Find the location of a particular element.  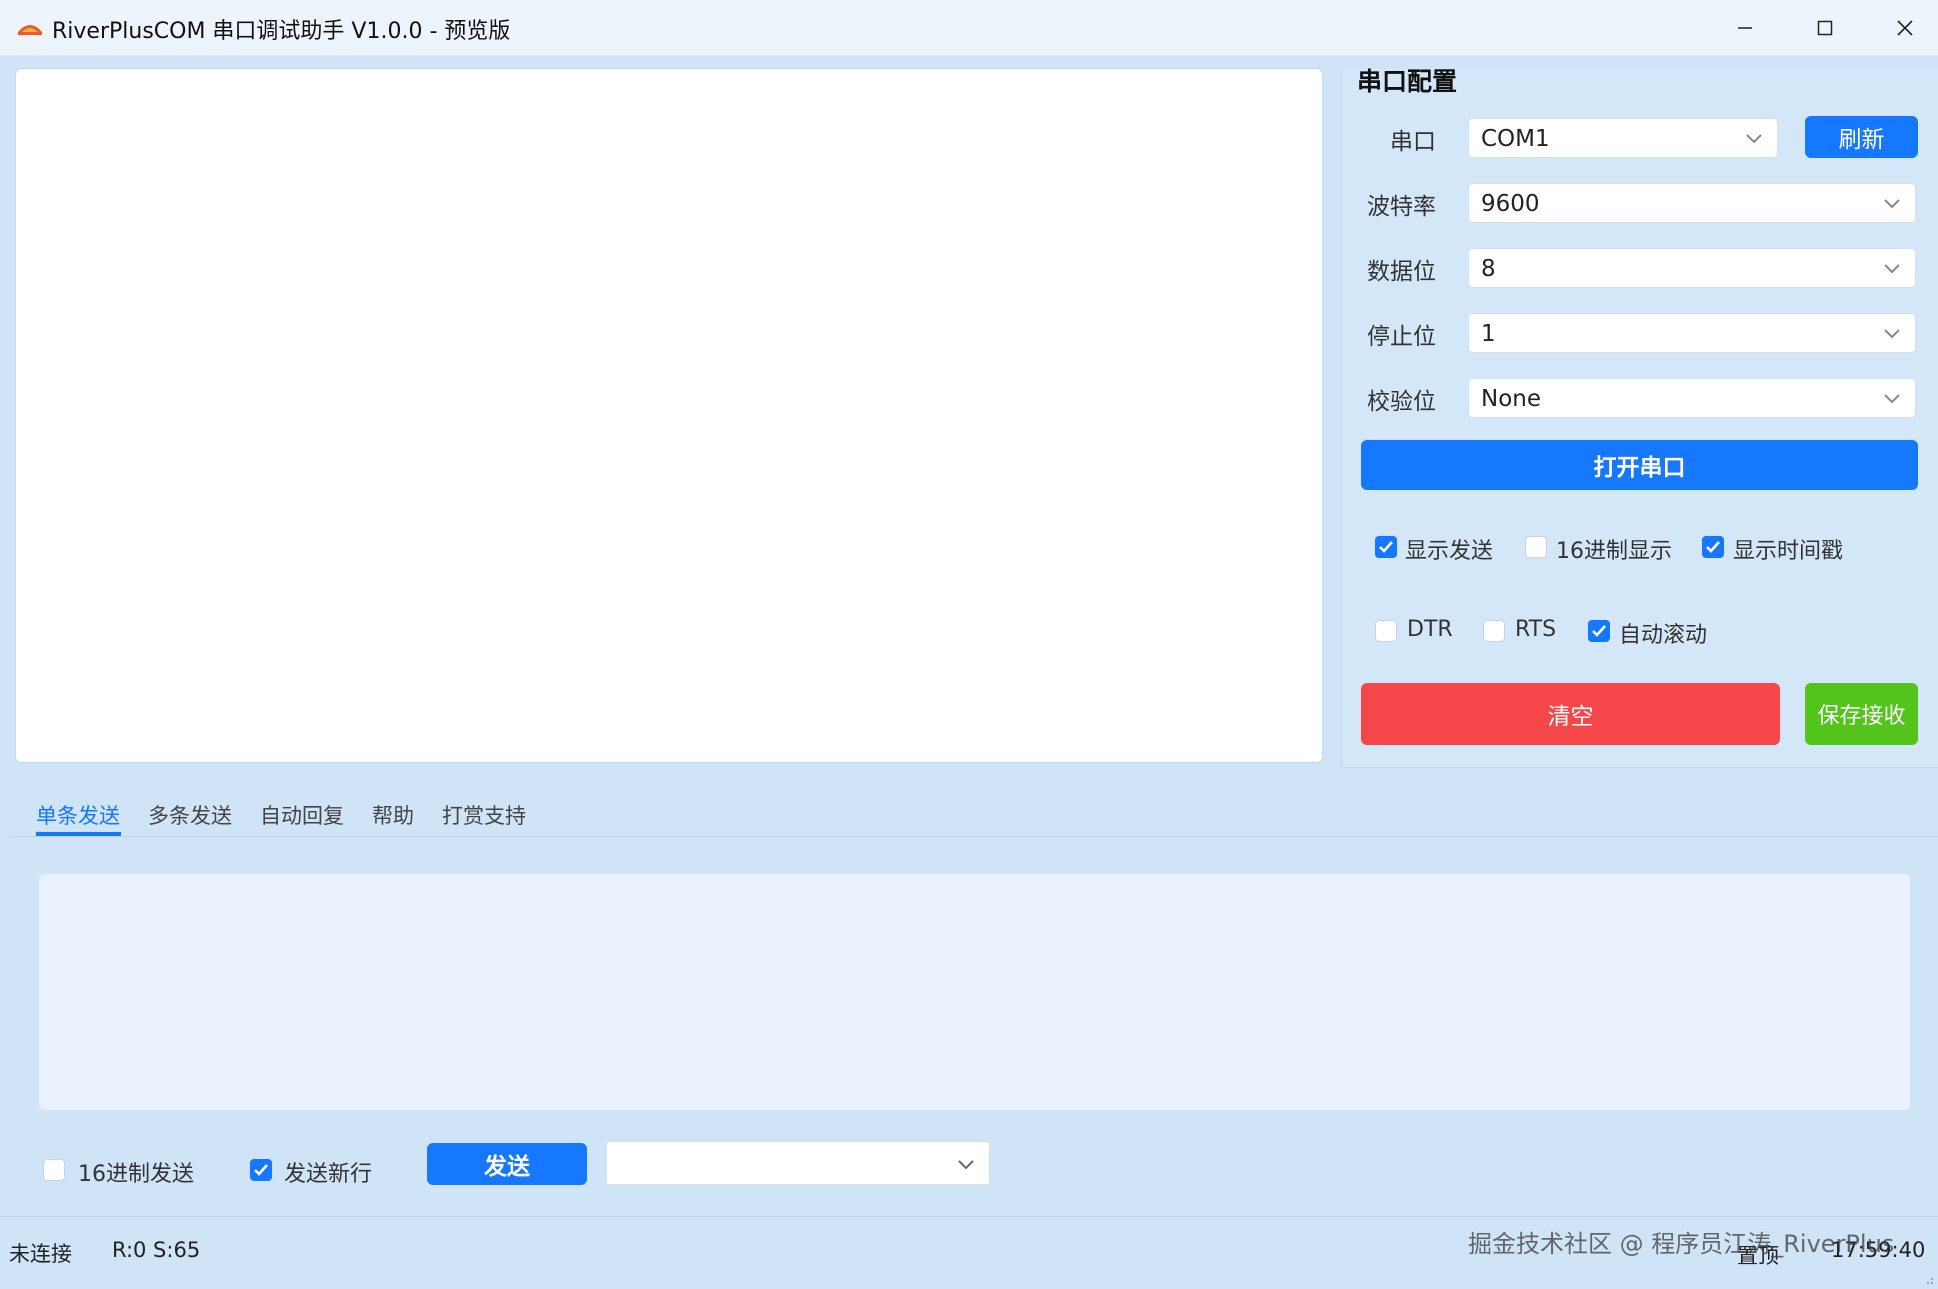

clear-button: 清空 is located at coordinates (1570, 714).